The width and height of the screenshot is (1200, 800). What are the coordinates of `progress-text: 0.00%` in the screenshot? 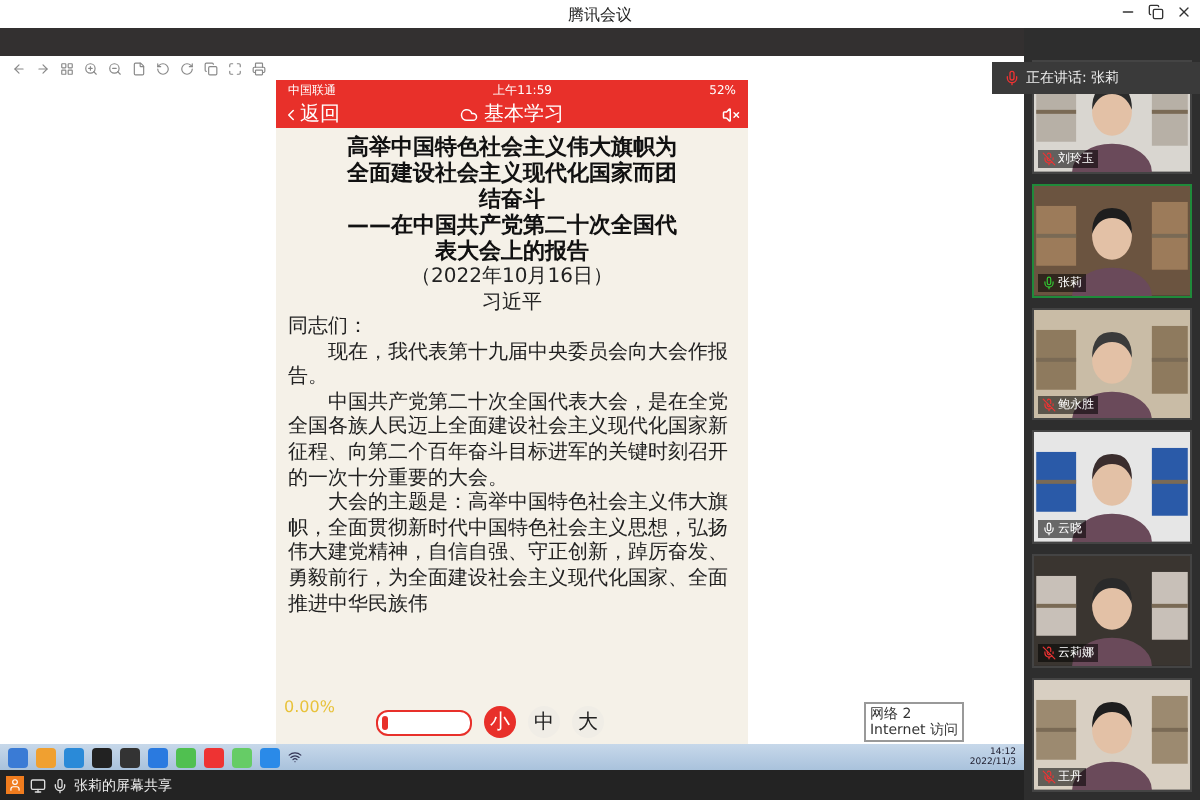 It's located at (309, 707).